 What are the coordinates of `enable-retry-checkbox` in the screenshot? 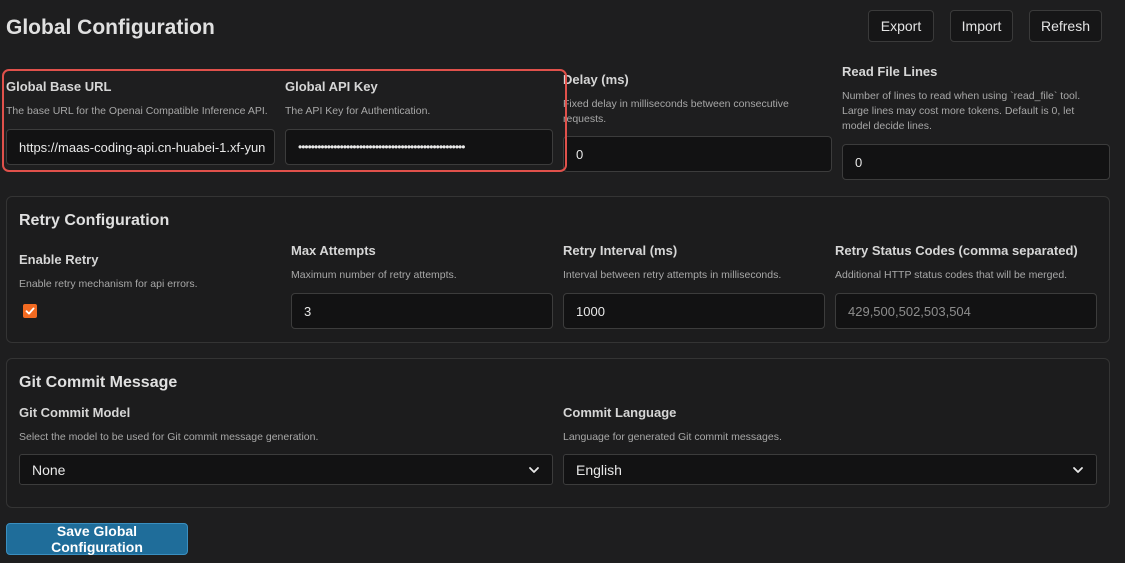 It's located at (30, 311).